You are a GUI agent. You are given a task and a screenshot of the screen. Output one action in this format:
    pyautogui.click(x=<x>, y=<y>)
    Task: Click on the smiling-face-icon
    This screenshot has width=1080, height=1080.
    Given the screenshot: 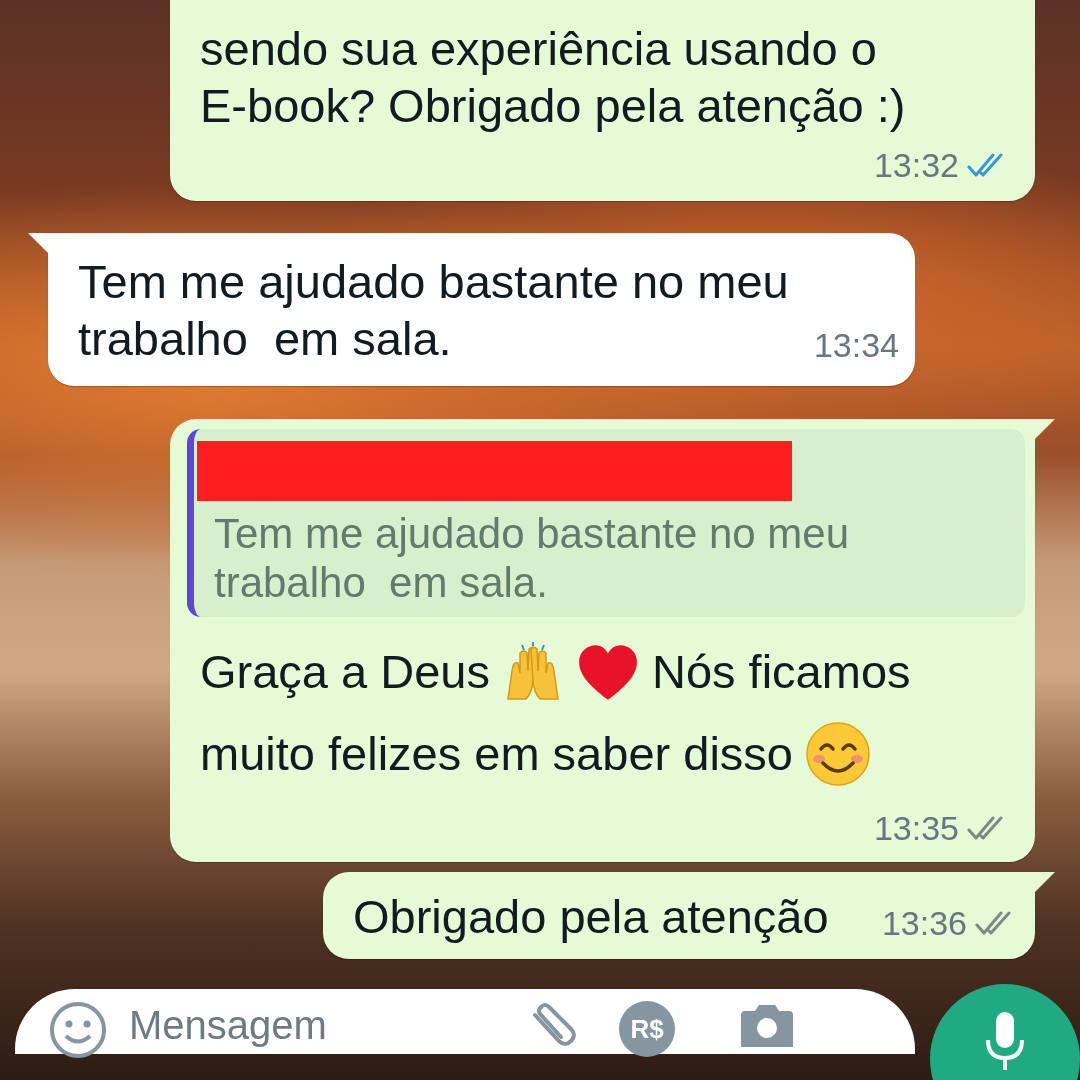 What is the action you would take?
    pyautogui.click(x=837, y=754)
    